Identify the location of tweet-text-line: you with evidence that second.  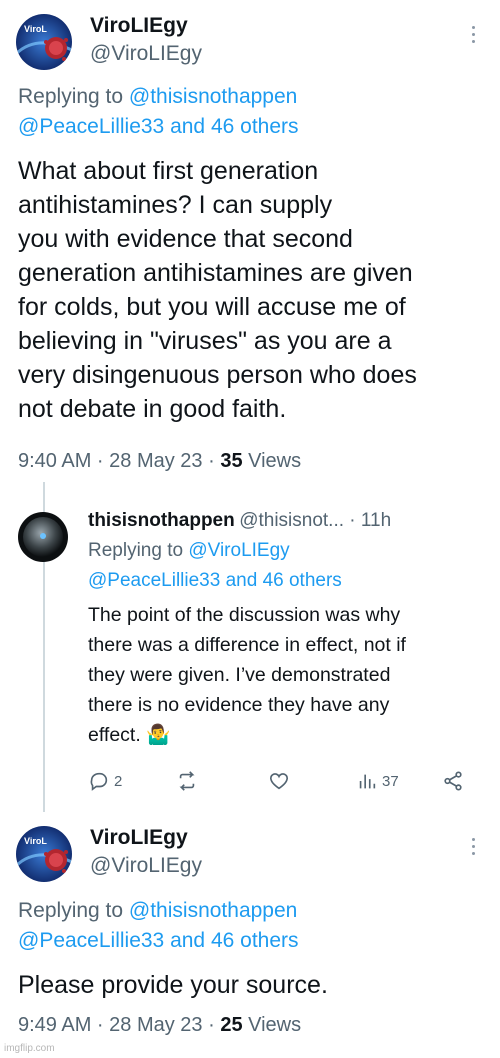
(185, 239).